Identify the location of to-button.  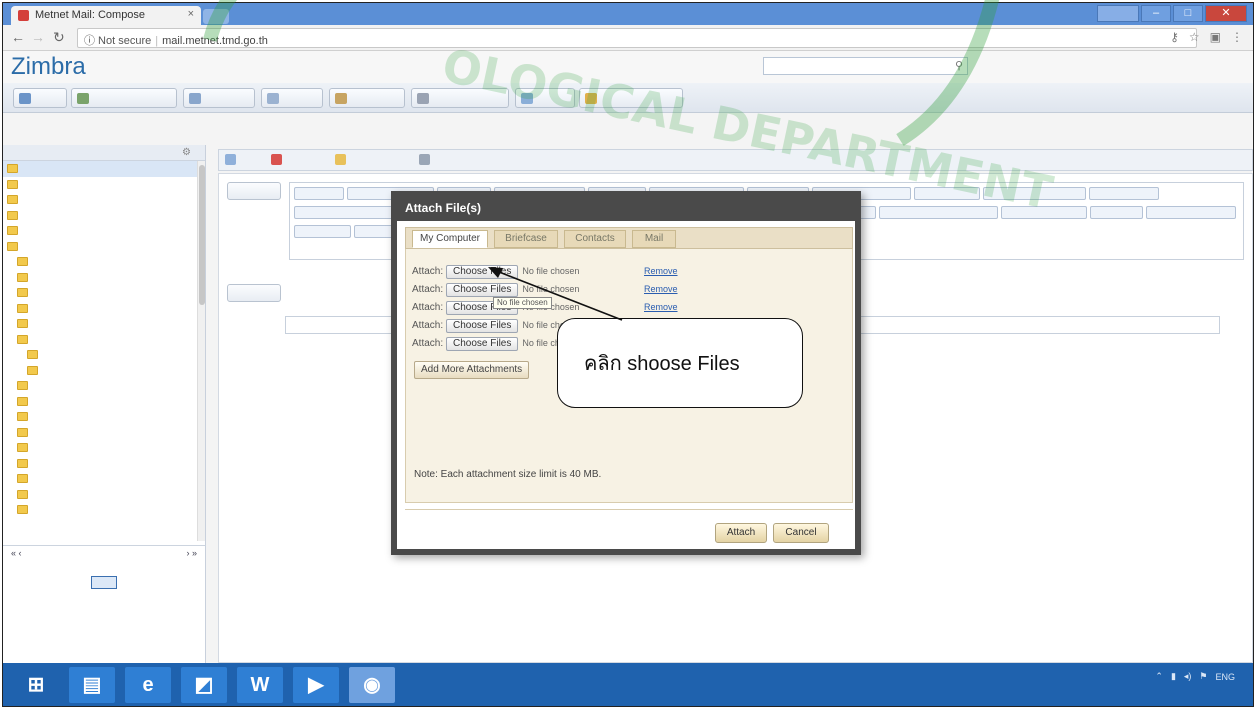
(254, 191).